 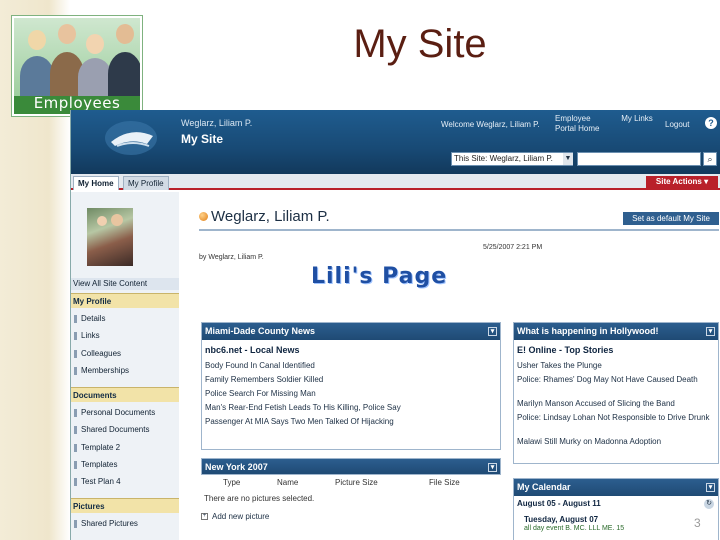 What do you see at coordinates (125, 430) in the screenshot?
I see `nav-item-shared-documents: Shared Documents` at bounding box center [125, 430].